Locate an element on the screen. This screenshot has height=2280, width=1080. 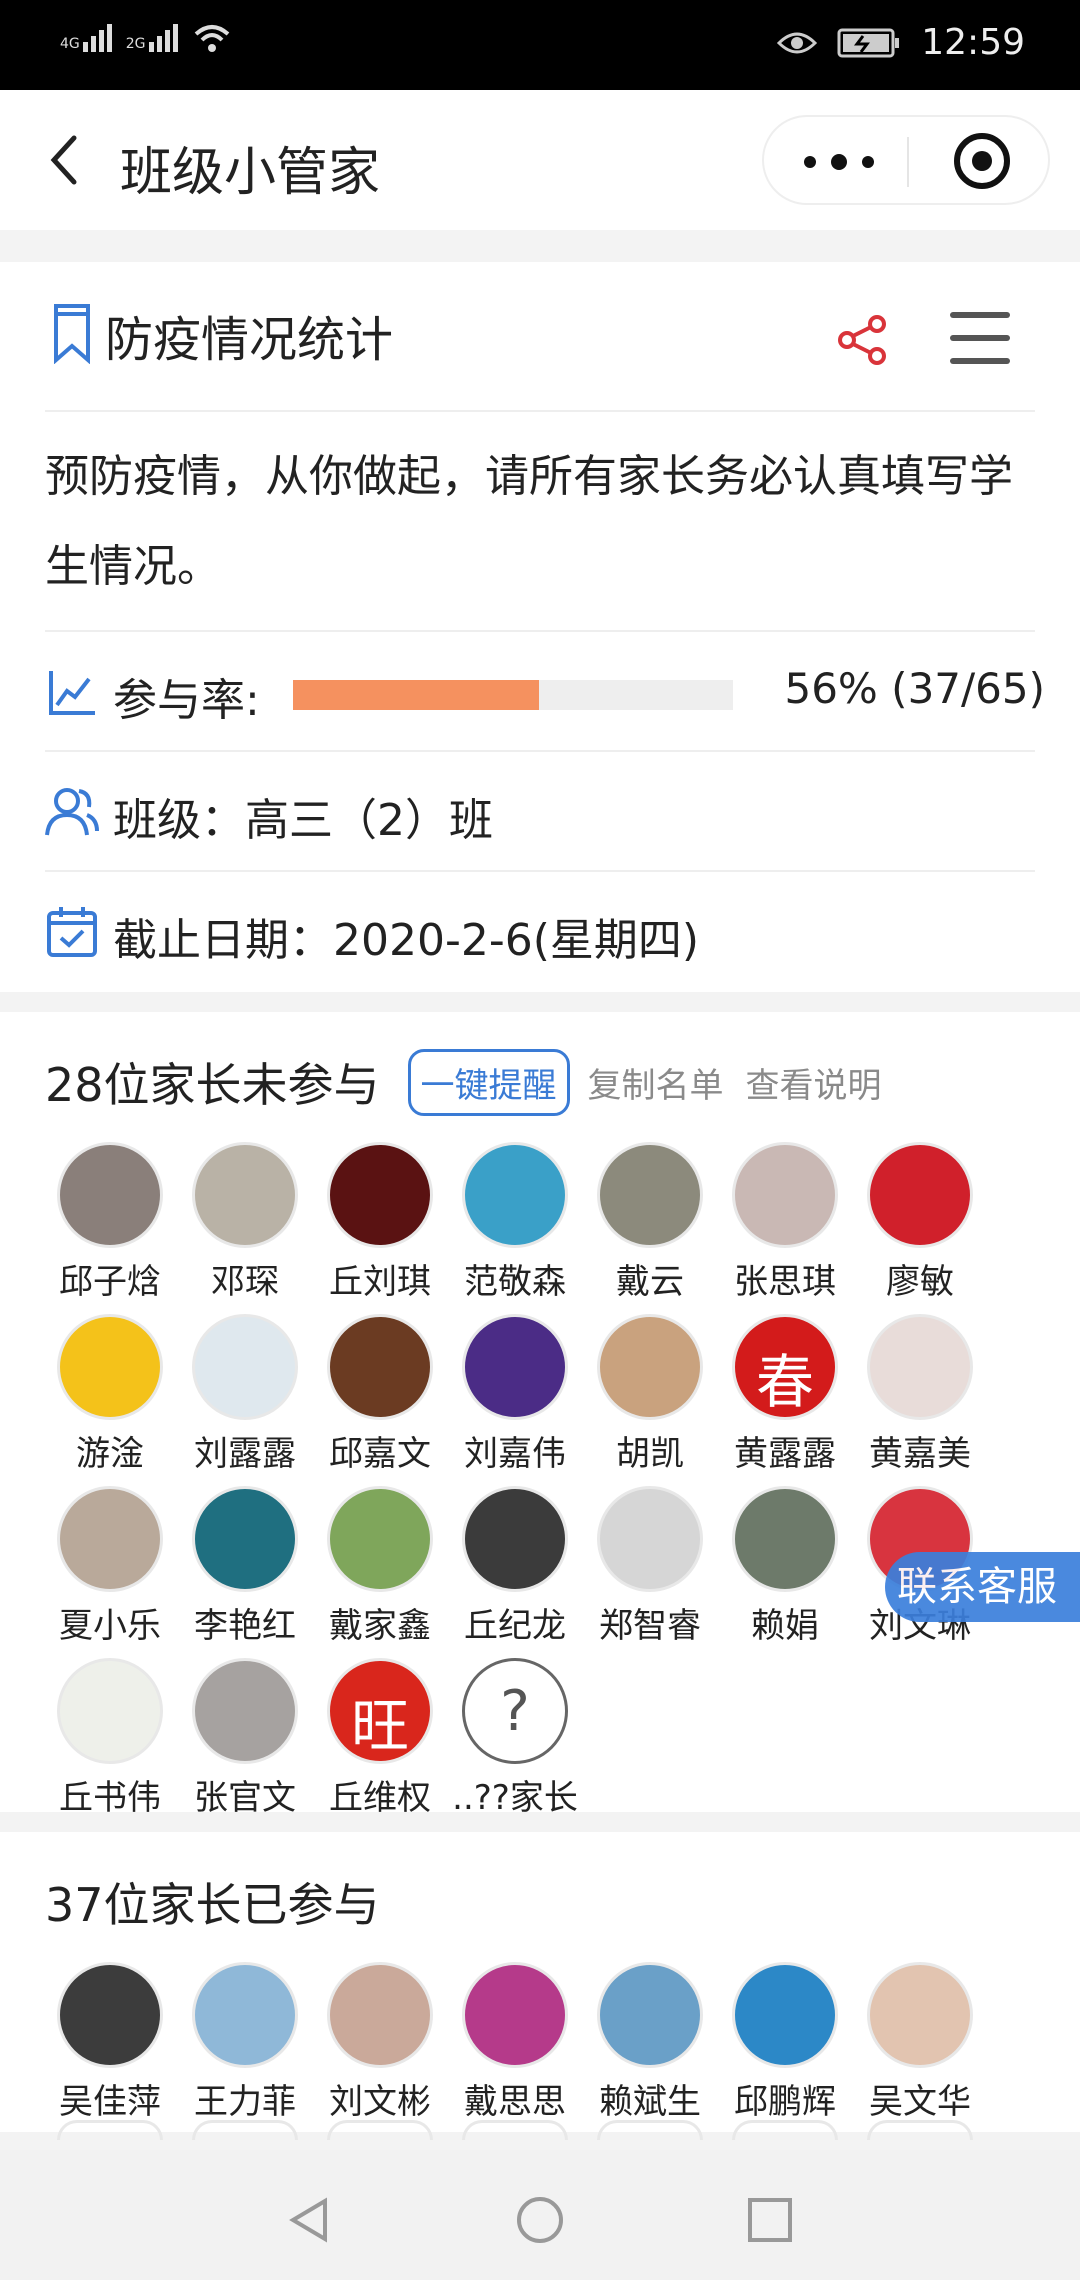
progress-fill is located at coordinates (416, 695).